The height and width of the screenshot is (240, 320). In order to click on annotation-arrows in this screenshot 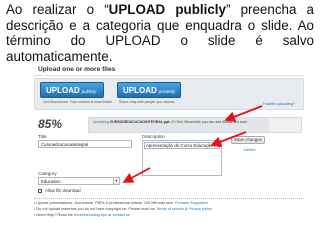, I will do `click(192, 144)`.